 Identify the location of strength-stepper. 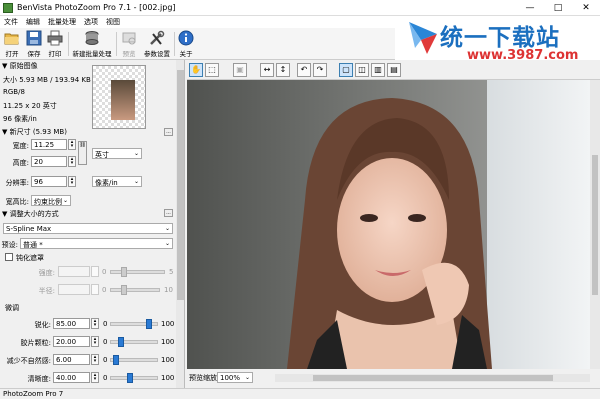
(95, 271).